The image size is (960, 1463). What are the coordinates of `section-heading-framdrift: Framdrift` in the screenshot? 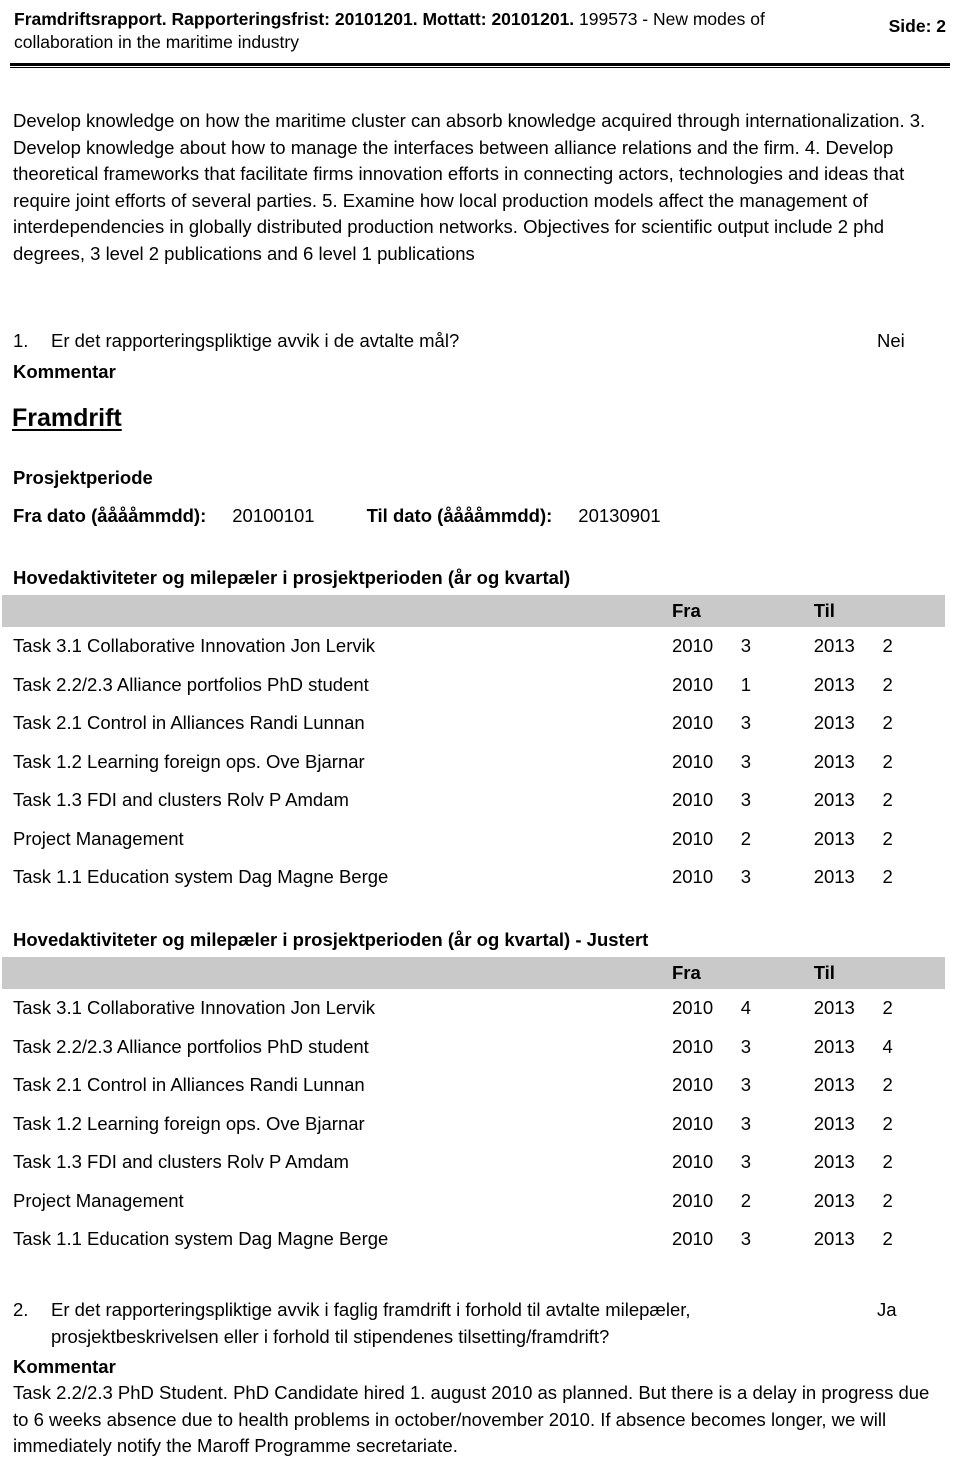 It's located at (67, 418).